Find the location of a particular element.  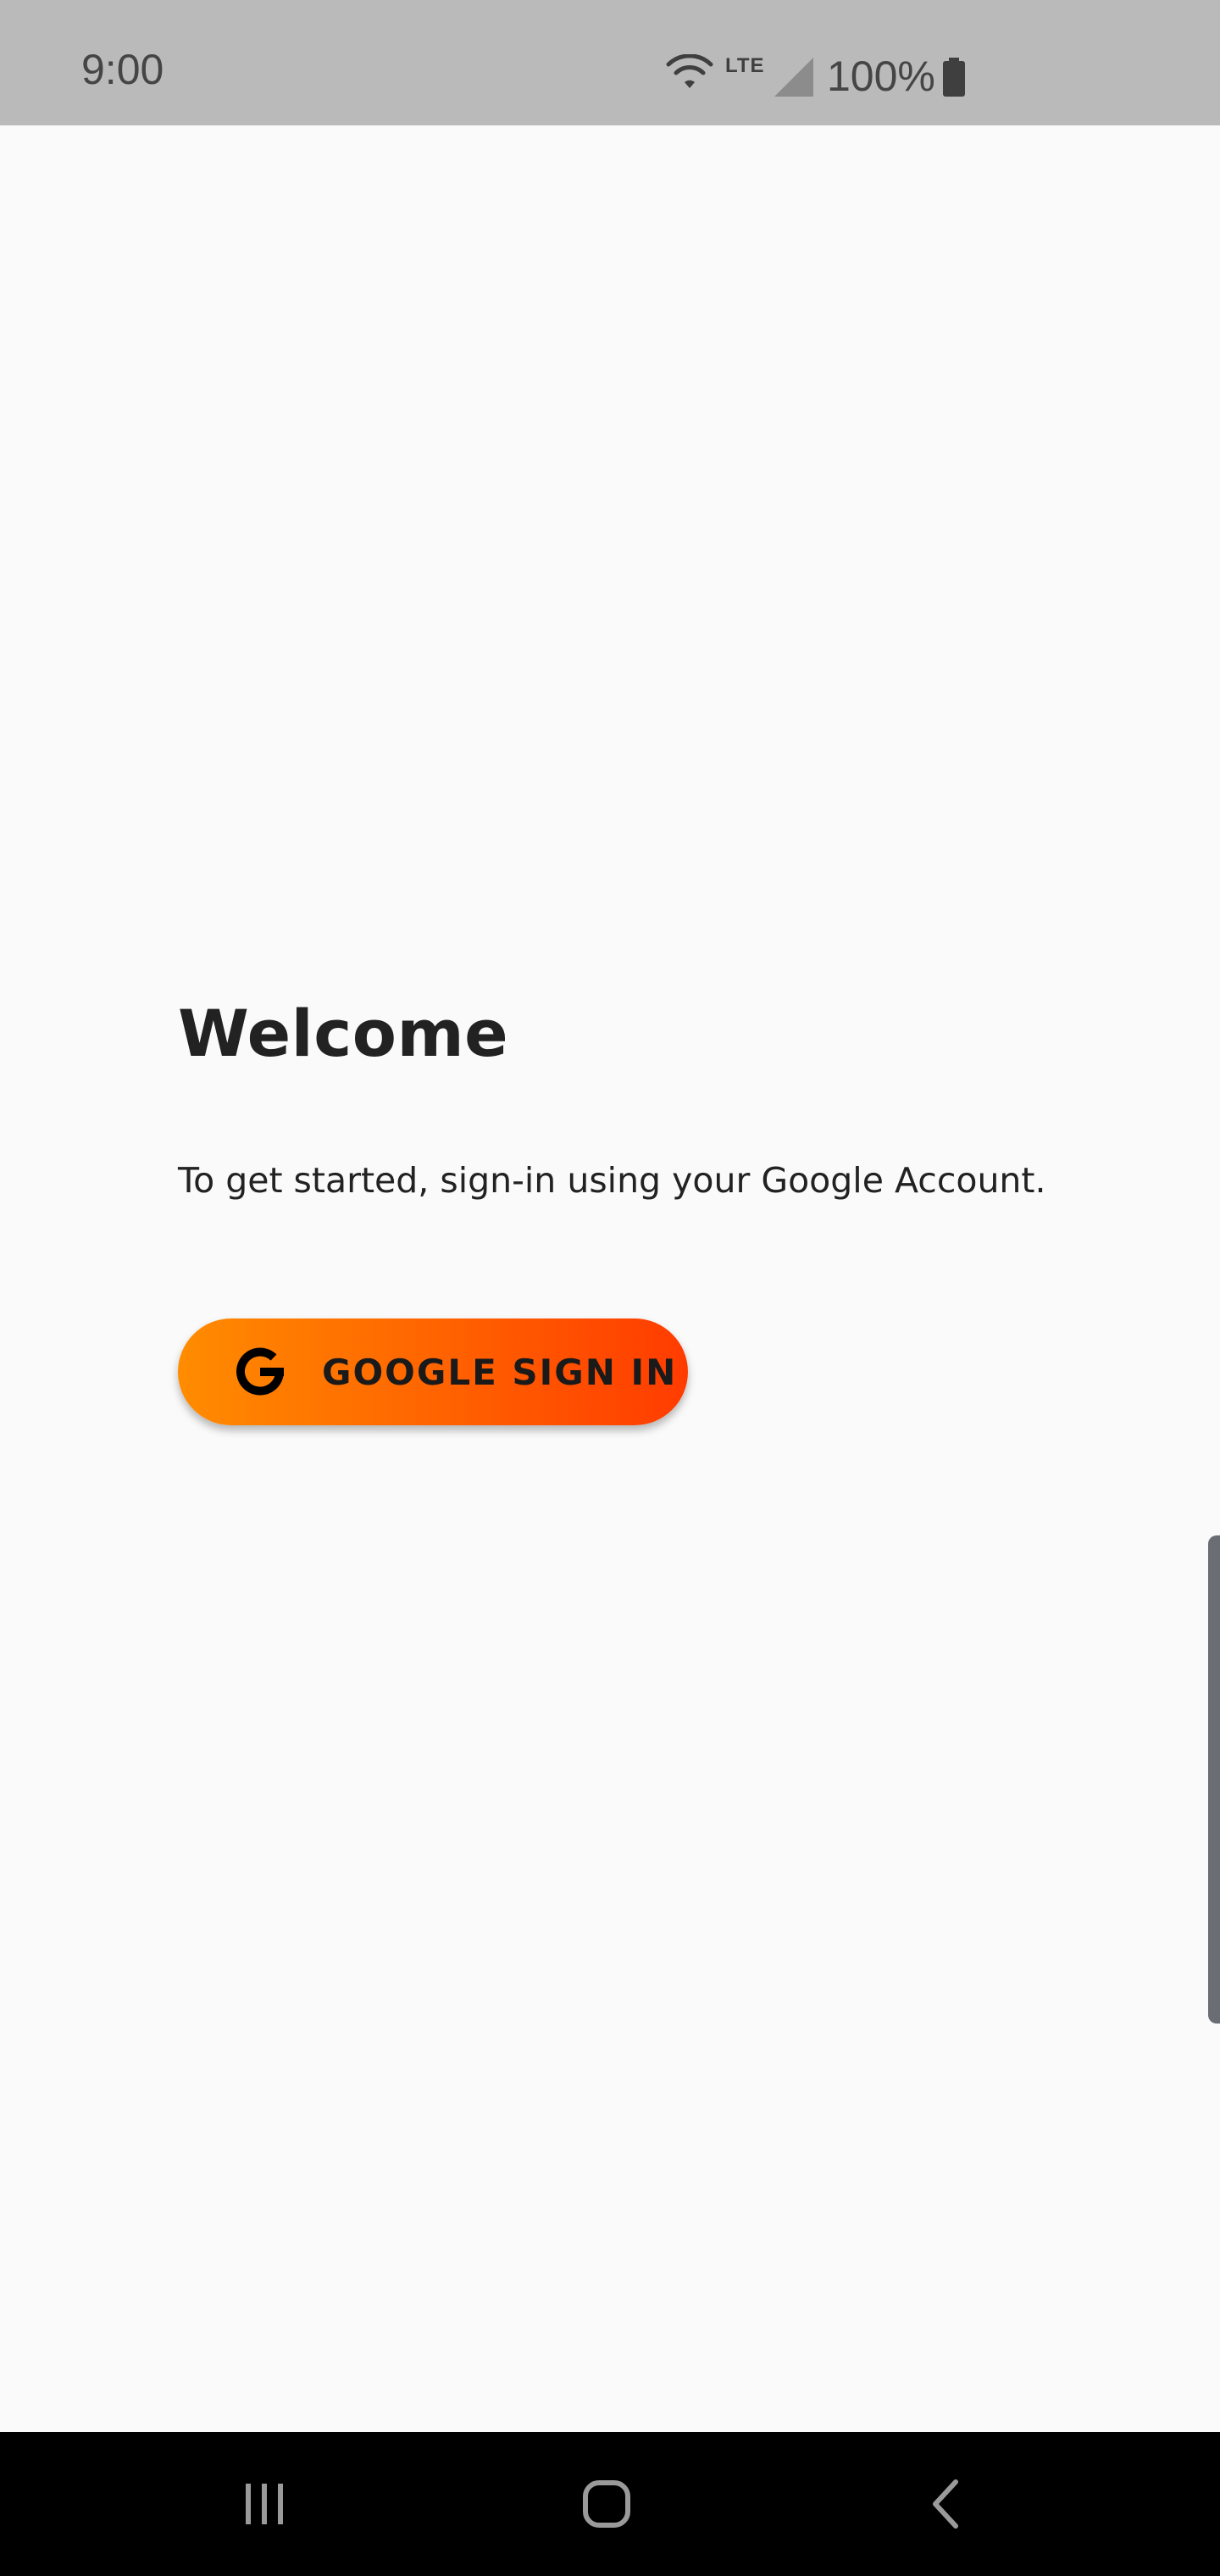

google-sign-in-button: GOOGLE SIGN IN is located at coordinates (433, 1372).